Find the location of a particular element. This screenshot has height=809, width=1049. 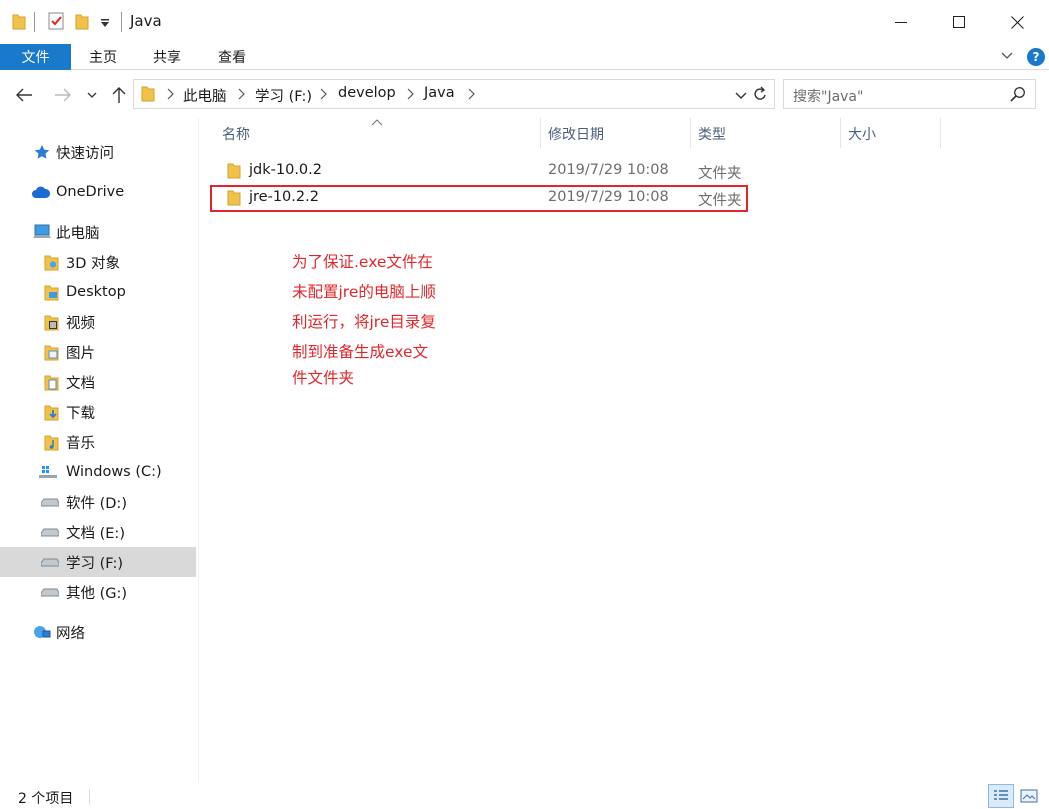

sidebar-item-label: 视频 is located at coordinates (80, 323).